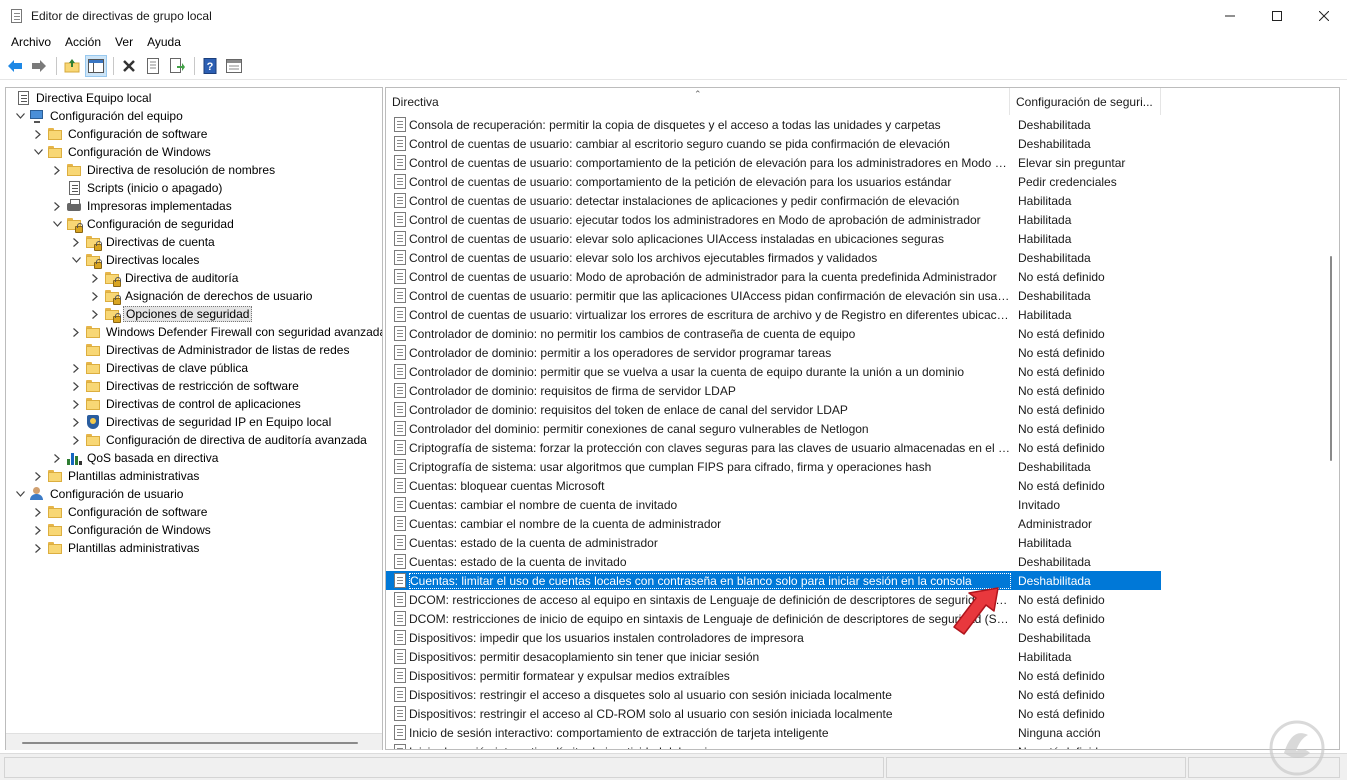 The height and width of the screenshot is (780, 1347). I want to click on back-button, so click(15, 66).